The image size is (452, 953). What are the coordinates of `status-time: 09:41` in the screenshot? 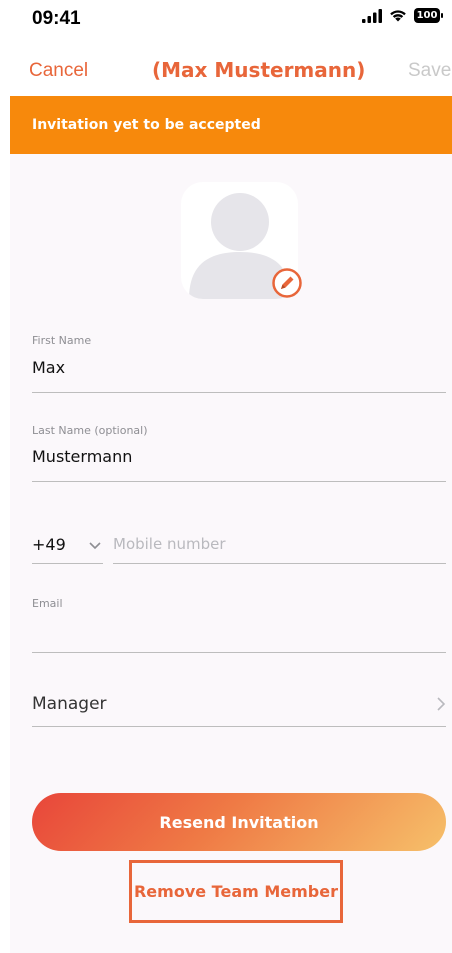 It's located at (56, 18).